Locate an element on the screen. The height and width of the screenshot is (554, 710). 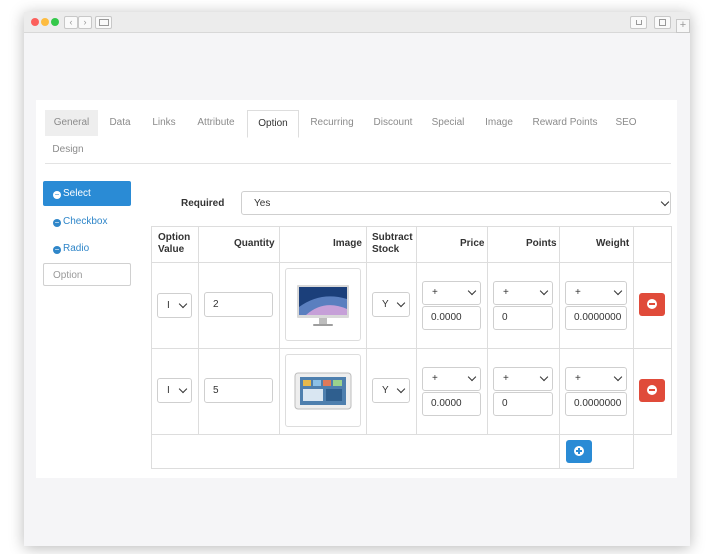
tab-discount: Discount is located at coordinates (393, 123).